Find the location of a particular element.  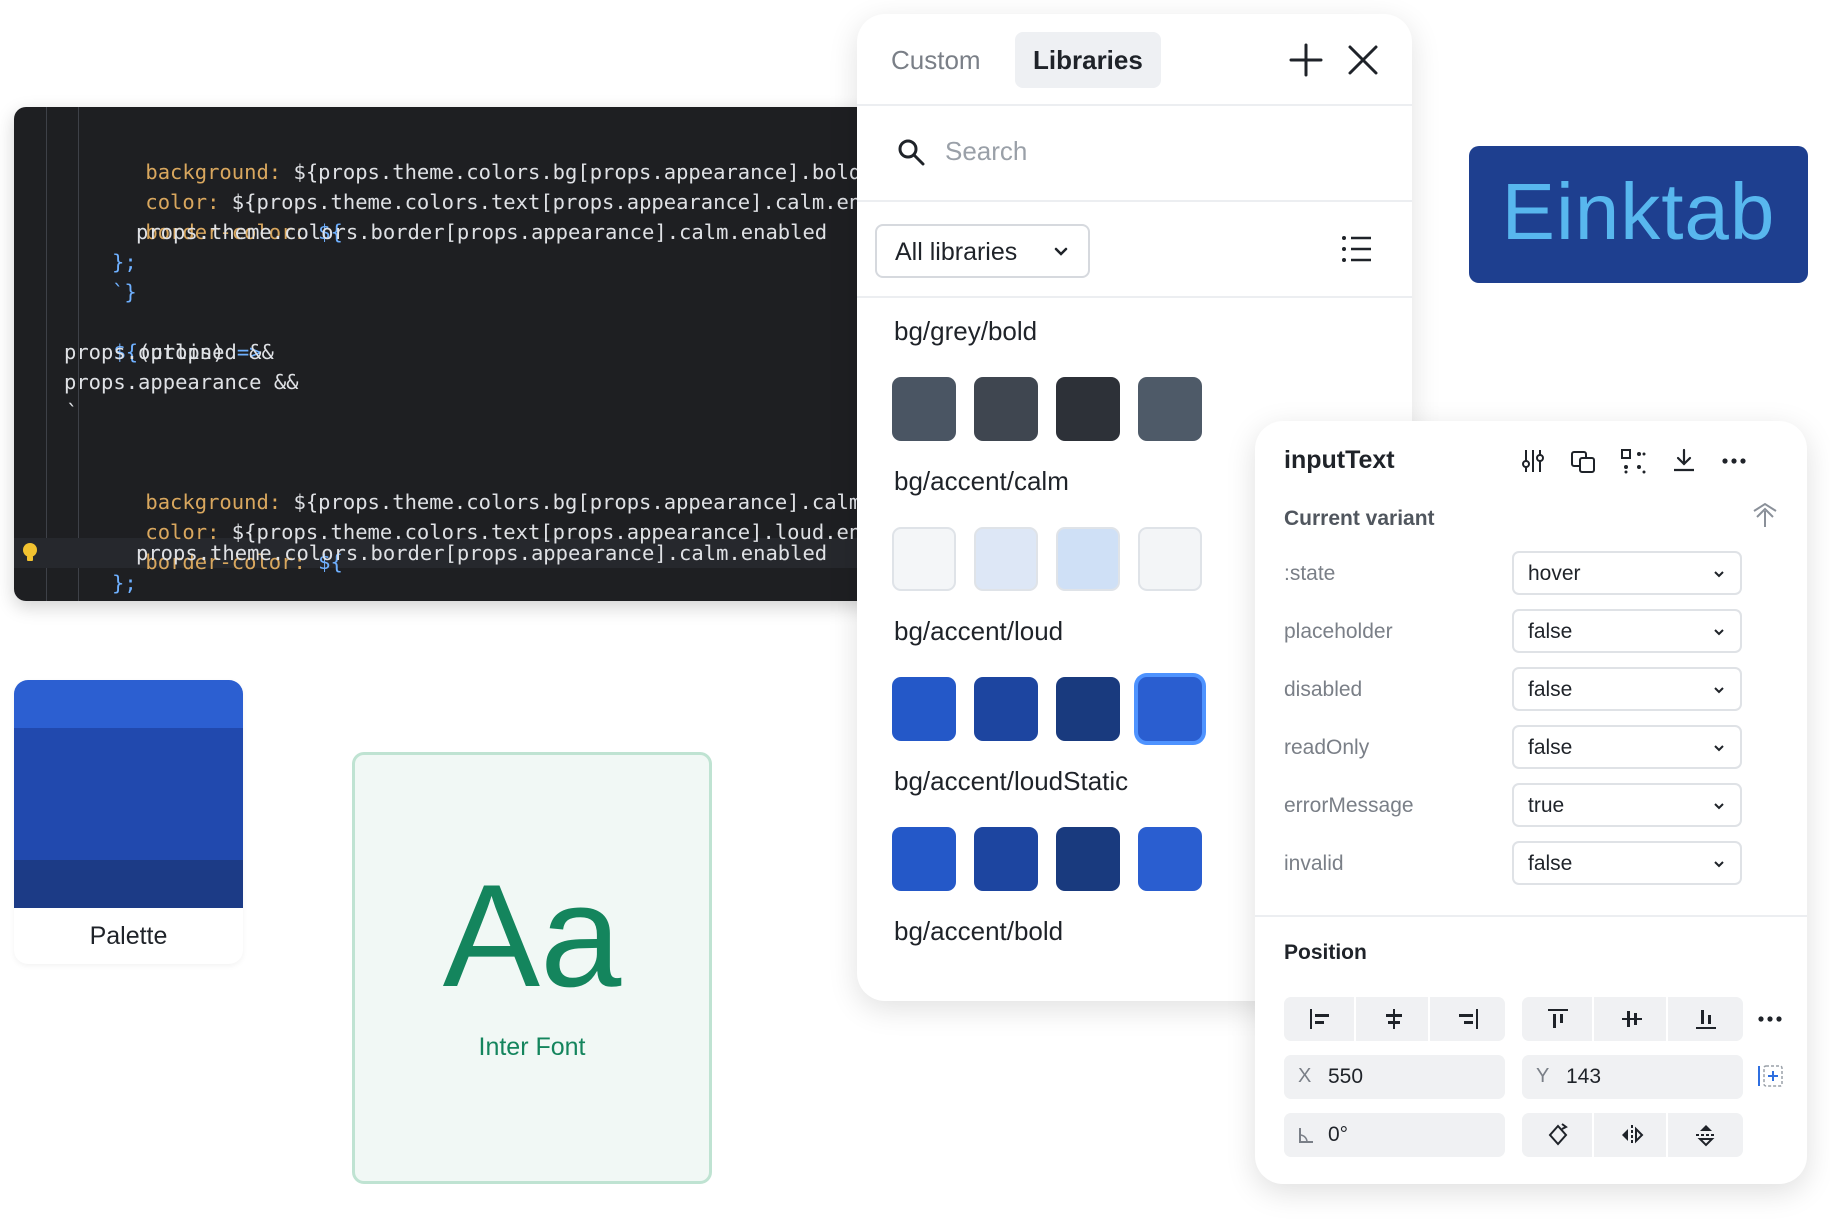

code-line: `} is located at coordinates (124, 292).